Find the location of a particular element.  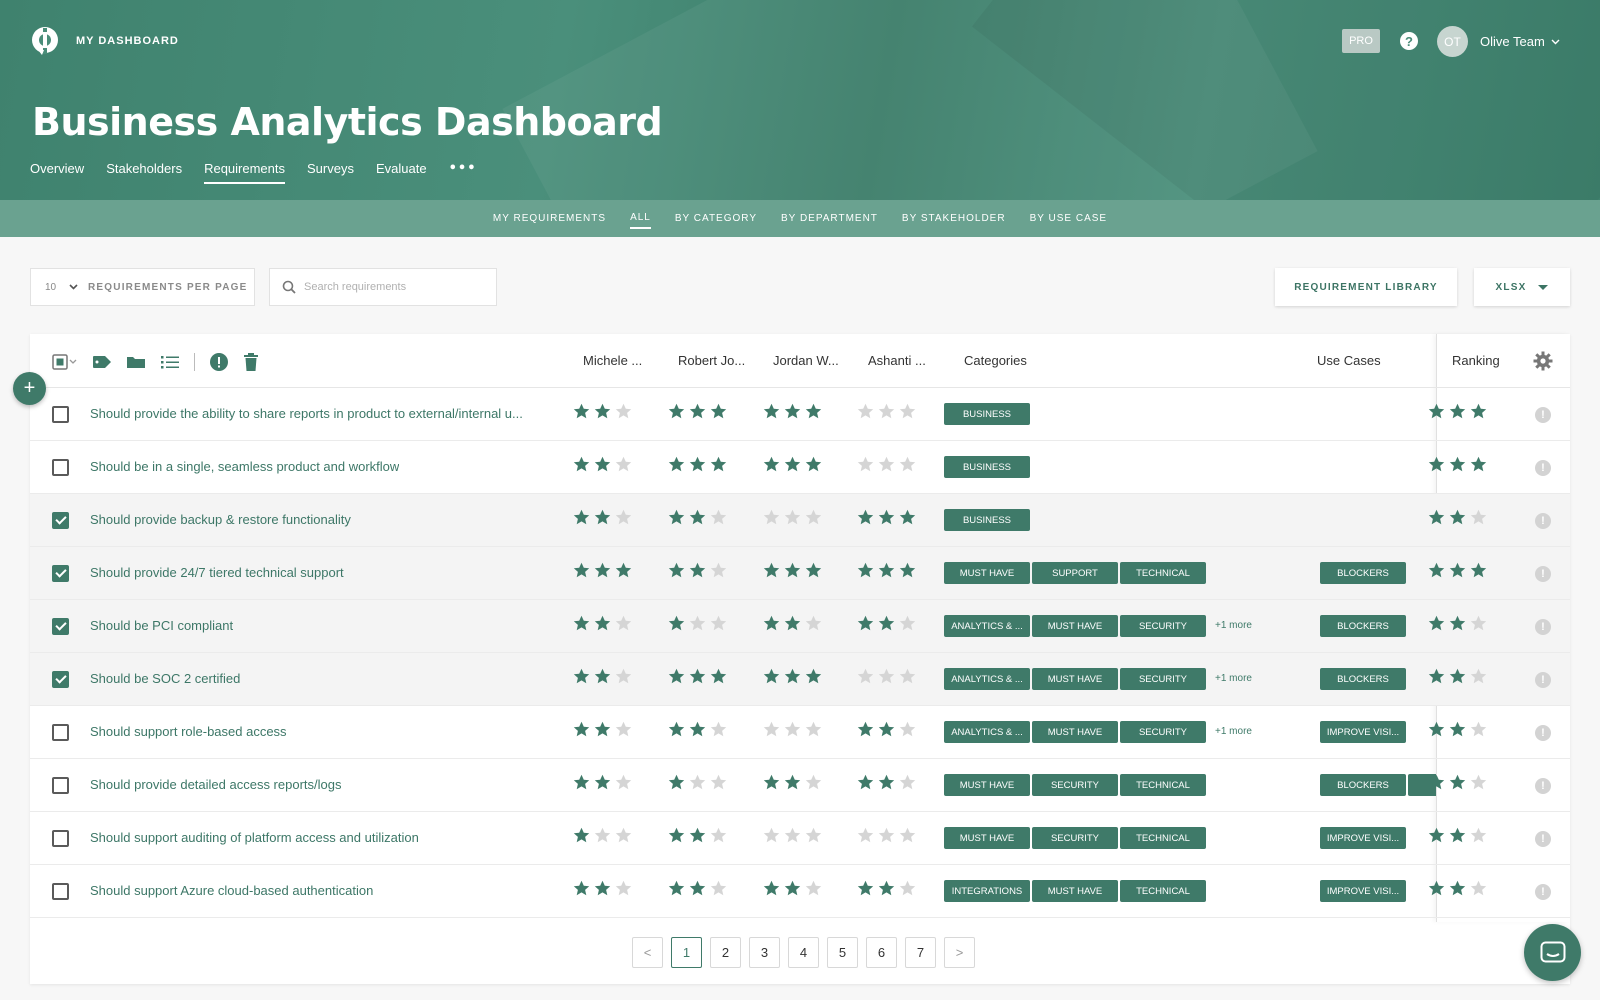

subnav-by-category: BY CATEGORY is located at coordinates (716, 218).